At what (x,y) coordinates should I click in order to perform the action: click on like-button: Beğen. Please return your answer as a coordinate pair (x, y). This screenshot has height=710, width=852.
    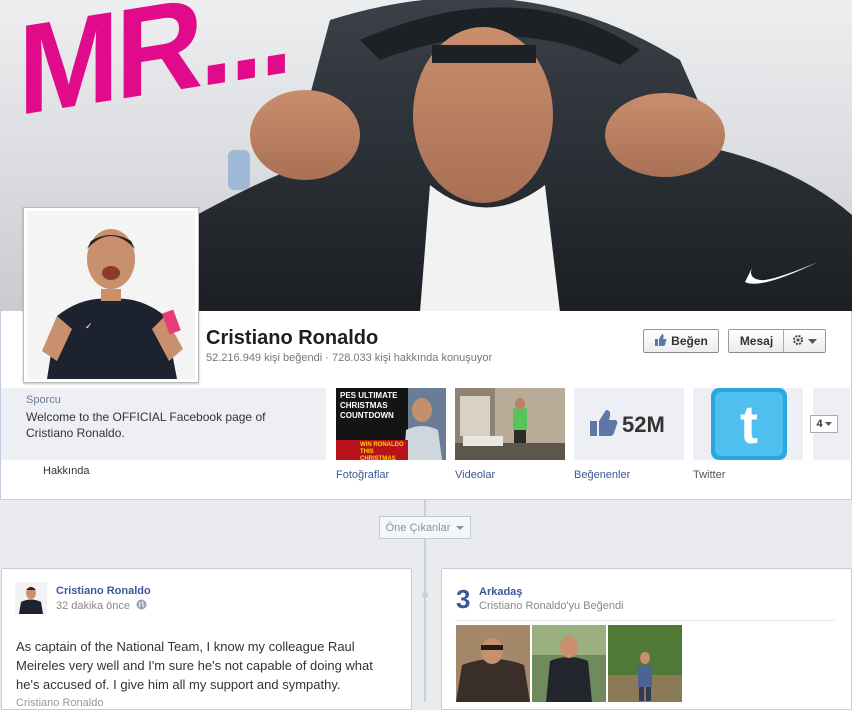
    Looking at the image, I should click on (681, 341).